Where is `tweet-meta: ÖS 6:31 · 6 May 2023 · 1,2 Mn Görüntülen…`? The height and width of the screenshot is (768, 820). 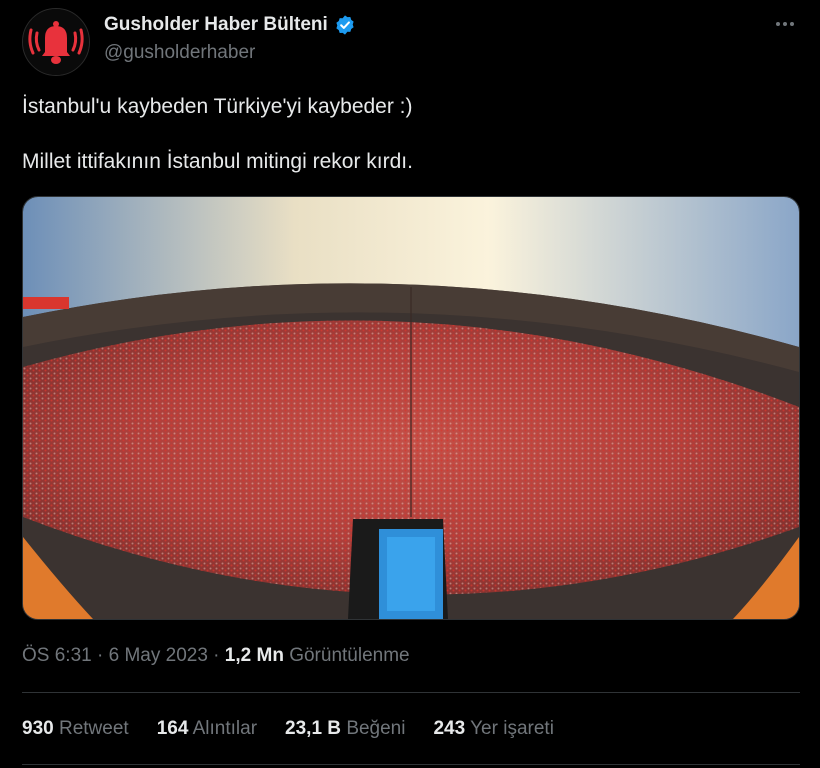
tweet-meta: ÖS 6:31 · 6 May 2023 · 1,2 Mn Görüntülen… is located at coordinates (216, 656).